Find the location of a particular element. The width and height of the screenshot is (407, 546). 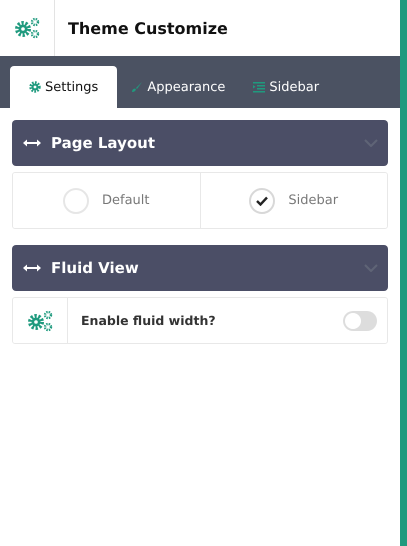

panel-title: Theme Customize is located at coordinates (147, 29).